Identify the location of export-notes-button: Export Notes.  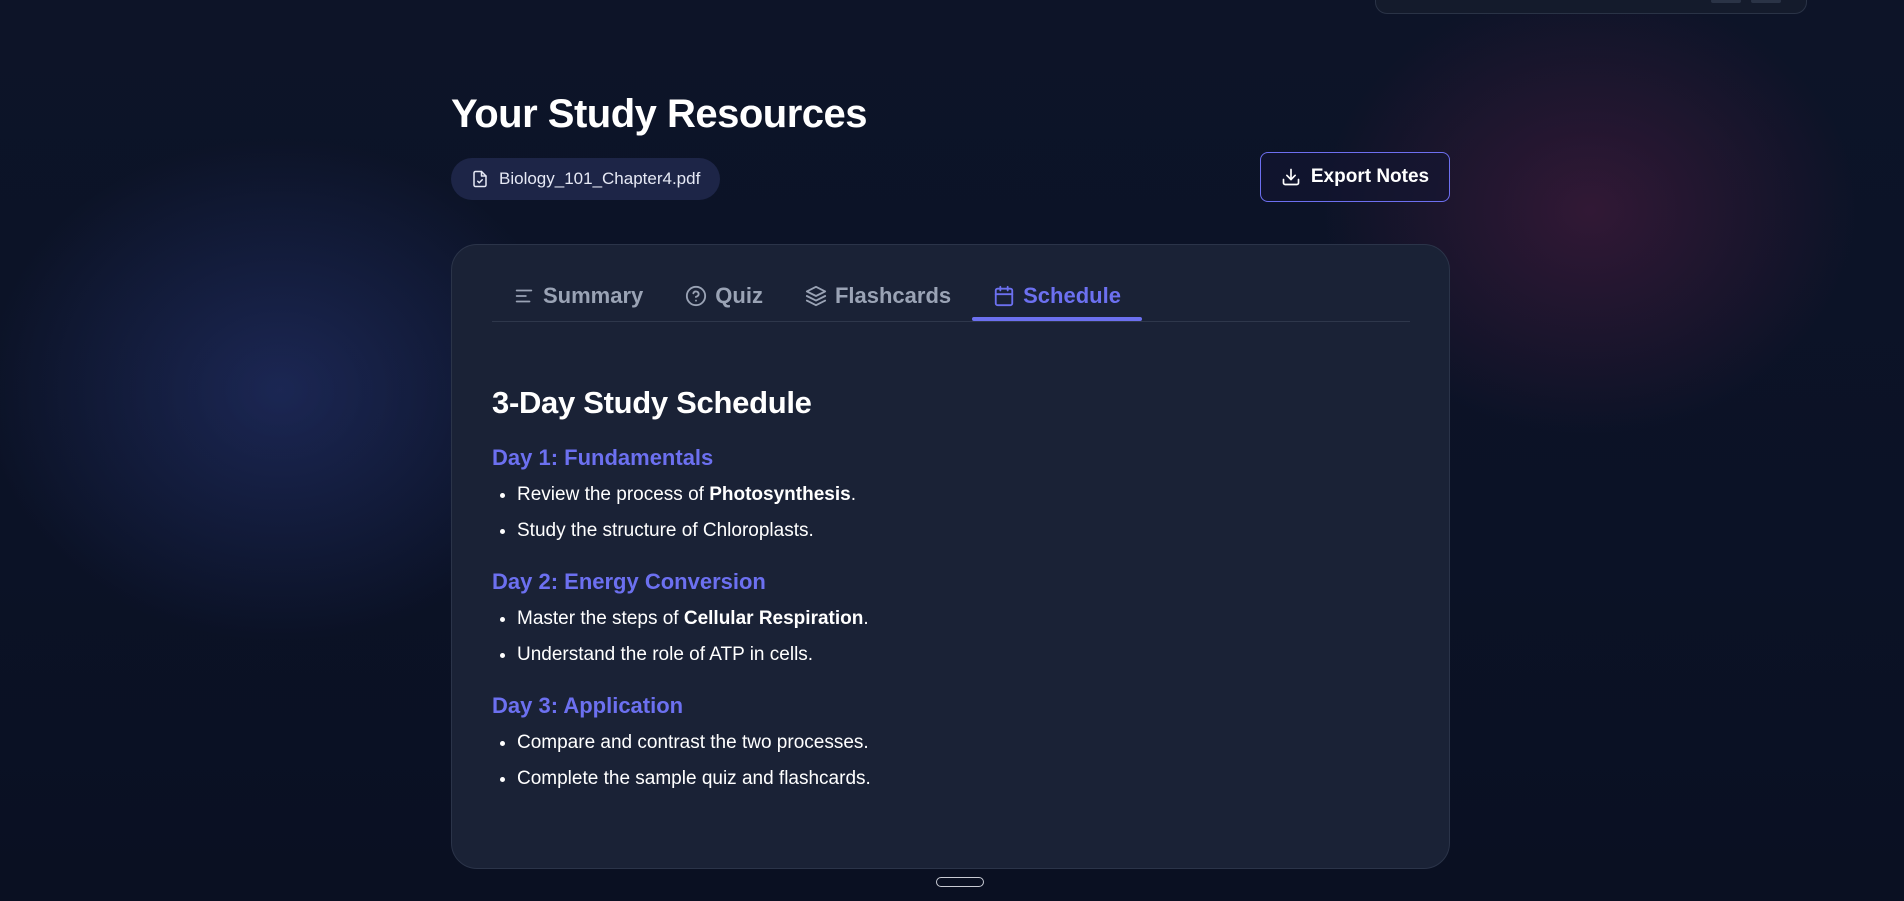
(1355, 177).